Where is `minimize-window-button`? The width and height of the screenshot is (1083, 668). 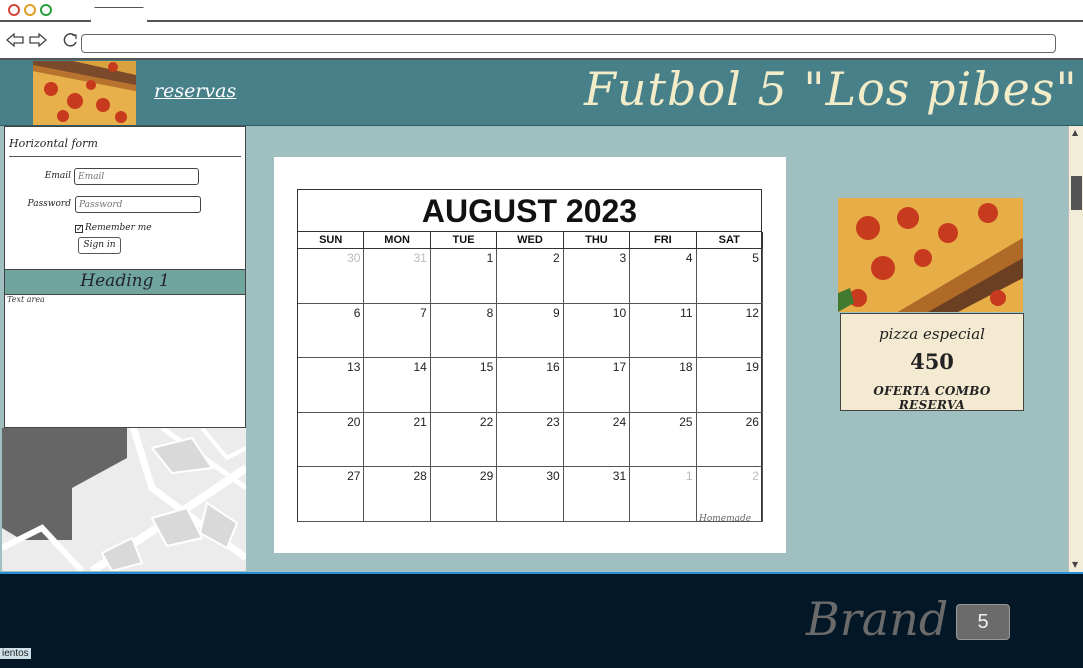
minimize-window-button is located at coordinates (30, 10).